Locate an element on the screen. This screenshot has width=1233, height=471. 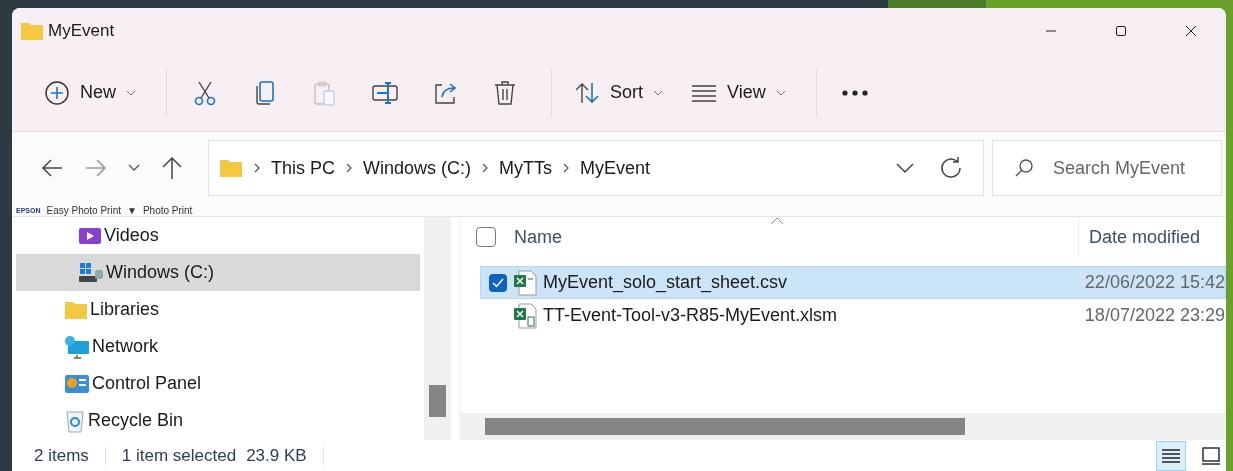
toolbar-link: ▼ is located at coordinates (132, 210).